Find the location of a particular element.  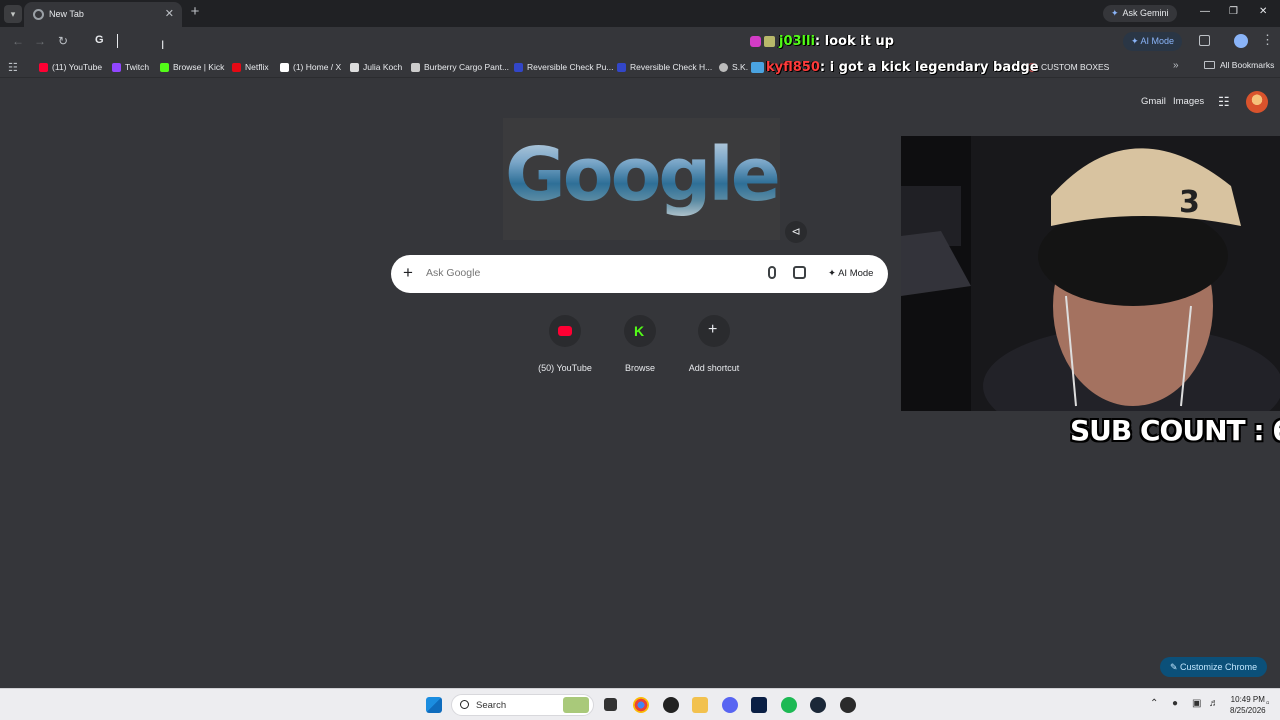

shortcut-tile: K is located at coordinates (640, 331).